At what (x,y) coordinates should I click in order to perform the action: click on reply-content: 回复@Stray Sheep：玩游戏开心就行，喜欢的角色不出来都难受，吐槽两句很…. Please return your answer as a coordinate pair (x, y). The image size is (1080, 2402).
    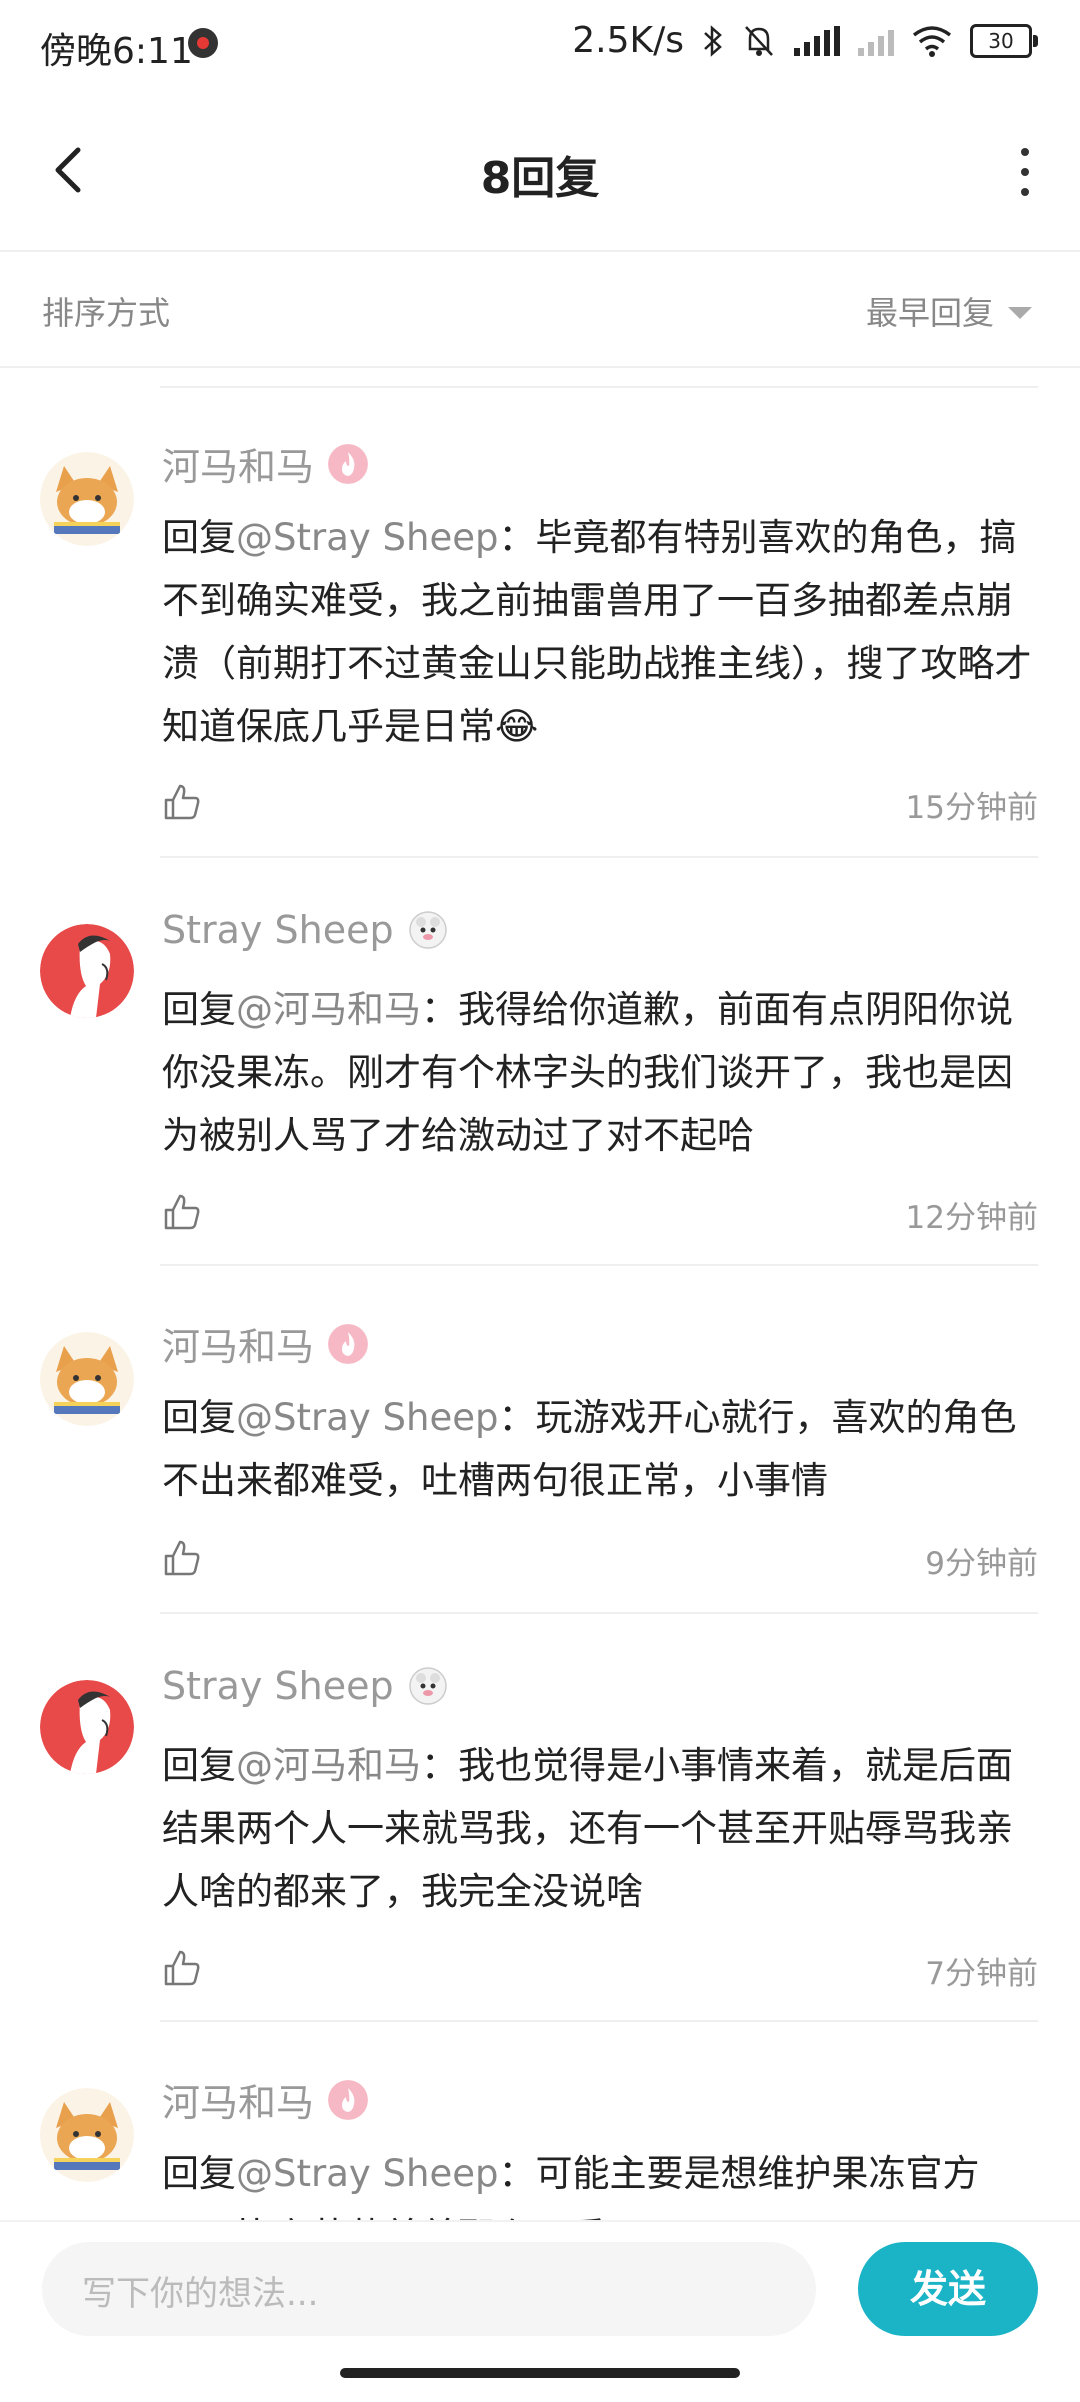
    Looking at the image, I should click on (602, 1449).